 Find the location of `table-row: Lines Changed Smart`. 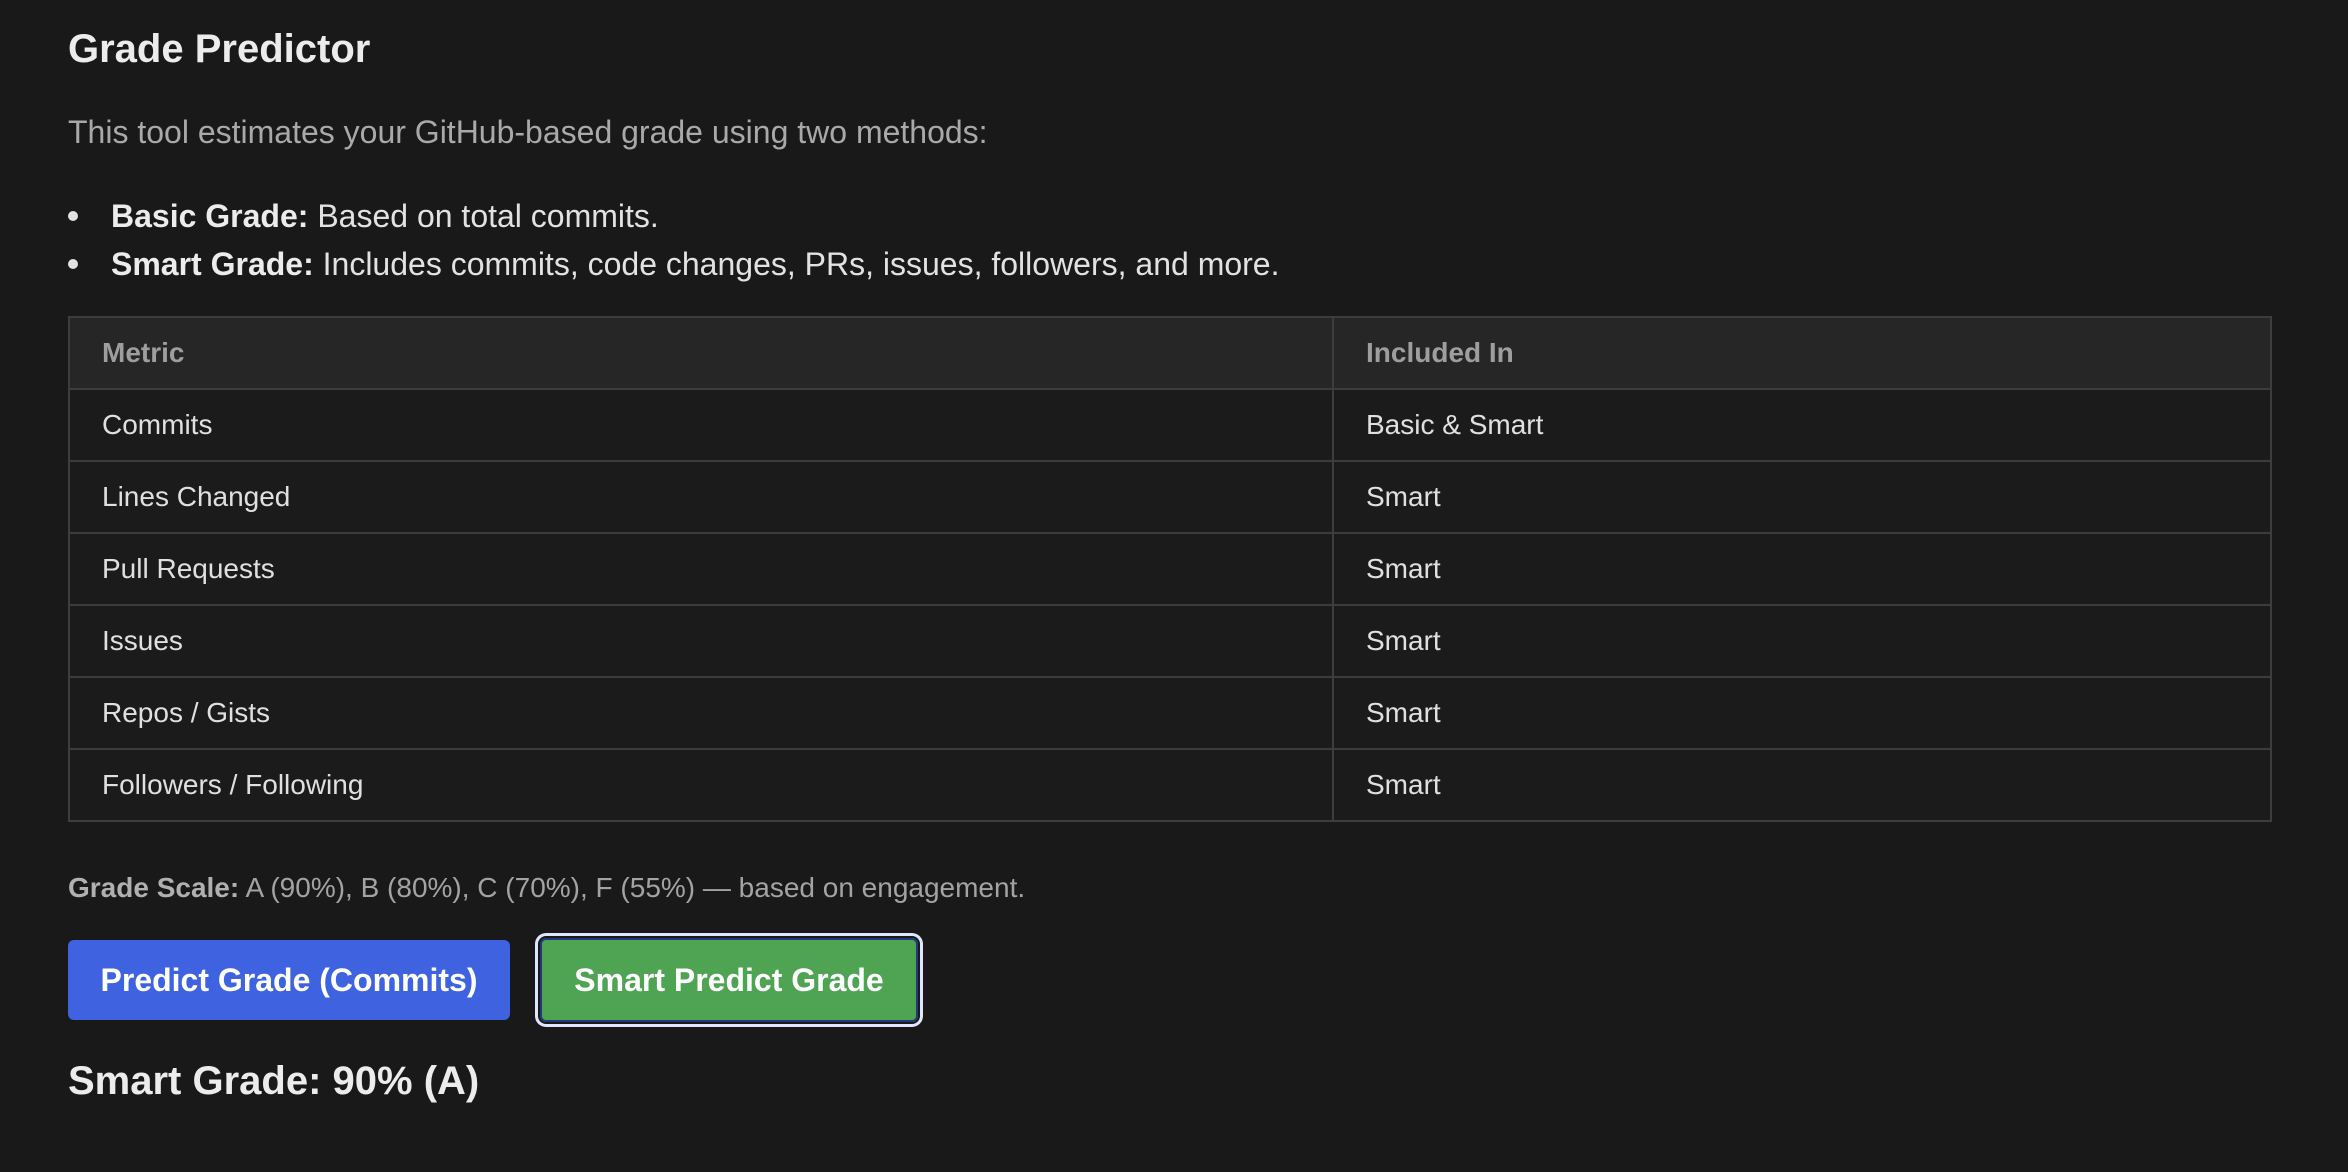

table-row: Lines Changed Smart is located at coordinates (1170, 497).